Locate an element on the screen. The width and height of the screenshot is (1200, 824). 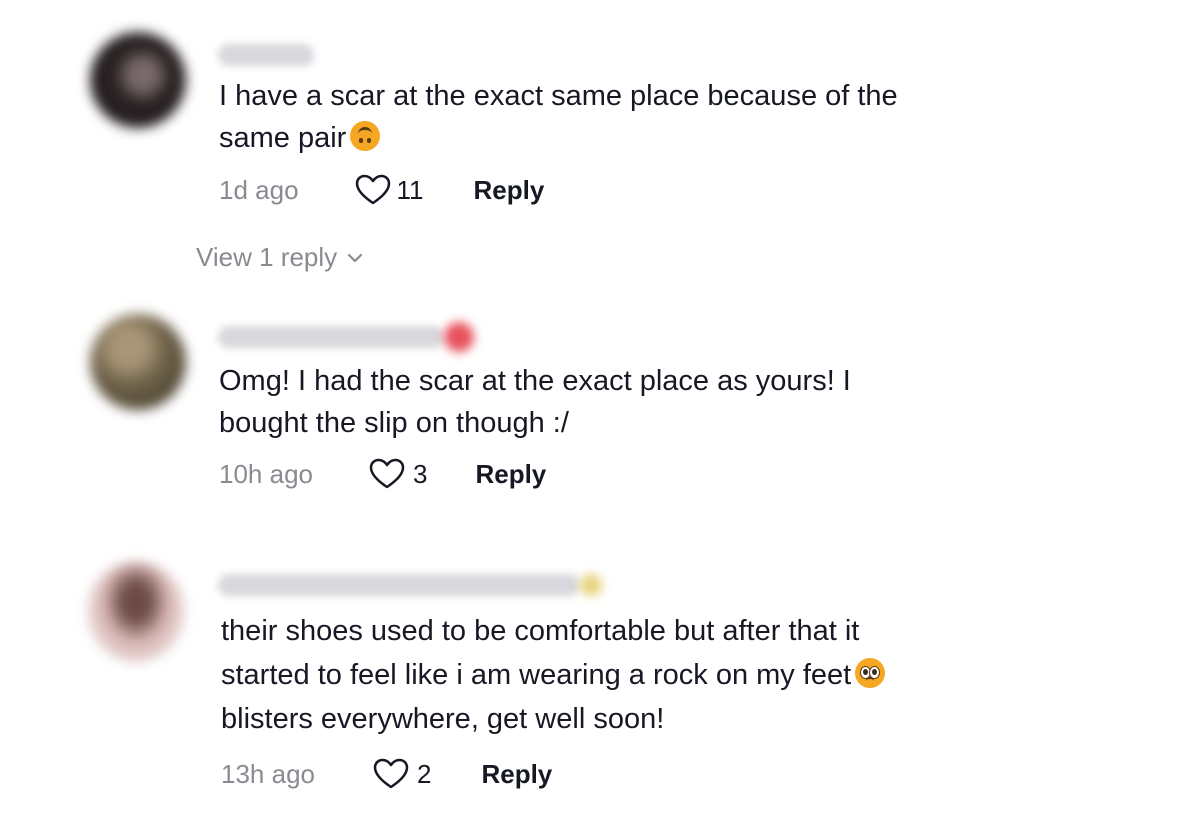
comment-meta: 10h ago 3 Reply is located at coordinates (382, 474).